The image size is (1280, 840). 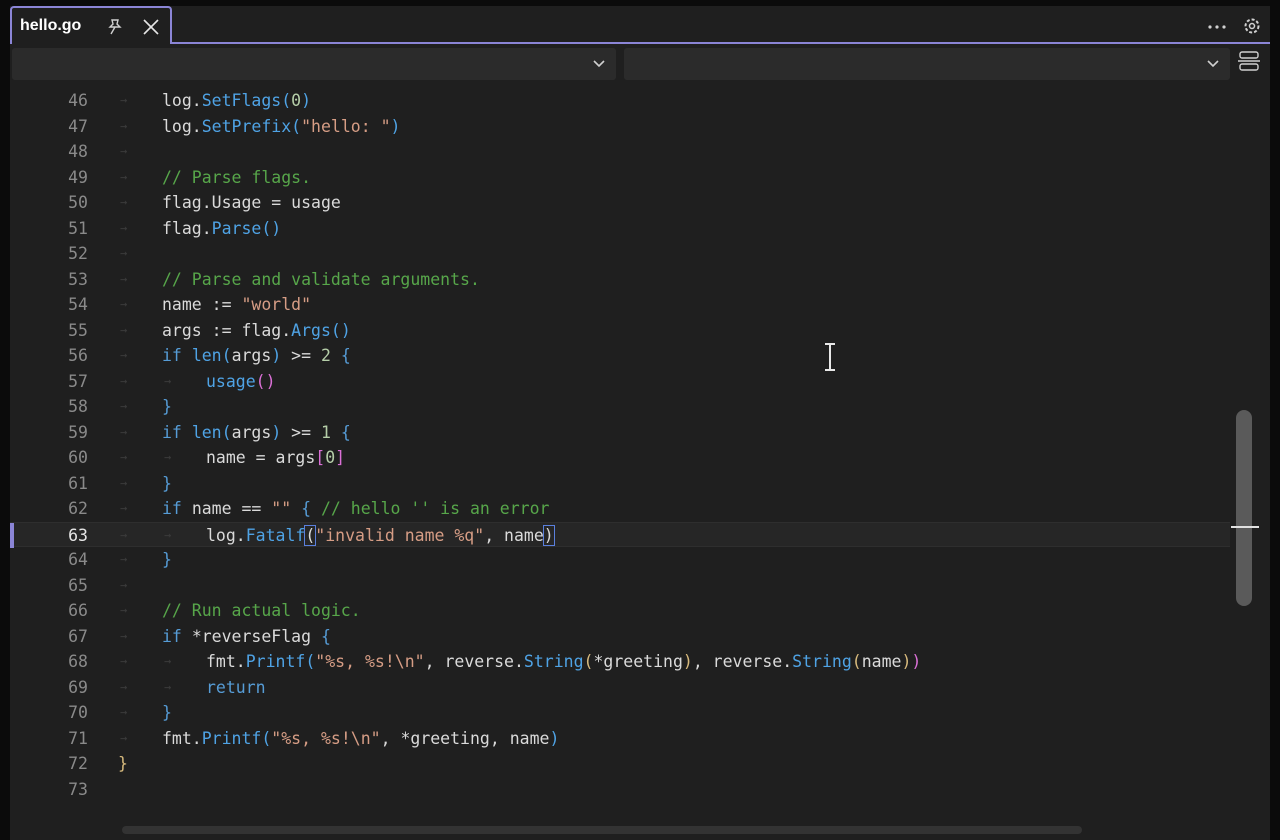 What do you see at coordinates (78, 712) in the screenshot?
I see `line-number: 70` at bounding box center [78, 712].